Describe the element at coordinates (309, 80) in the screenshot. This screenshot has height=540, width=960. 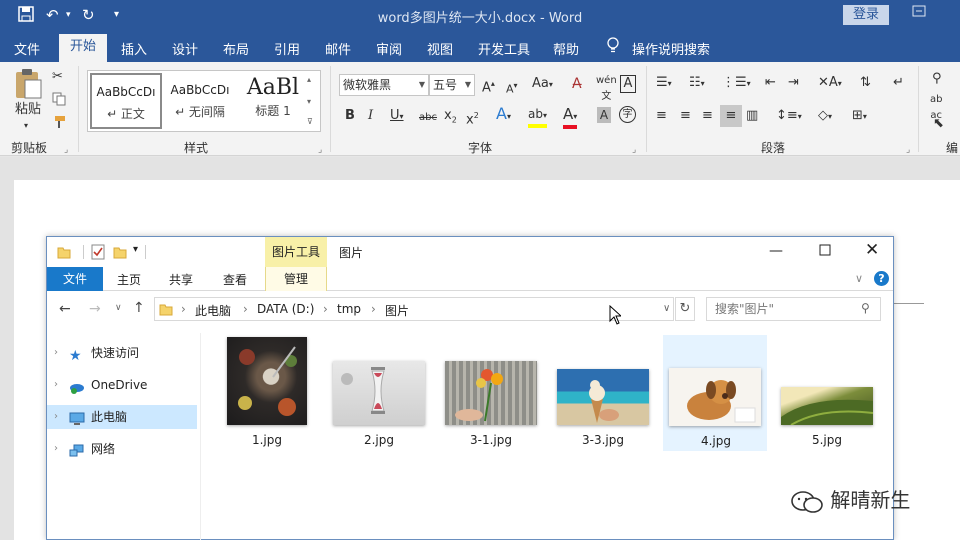
I see `styles-scroll-up-icon: ▴` at that location.